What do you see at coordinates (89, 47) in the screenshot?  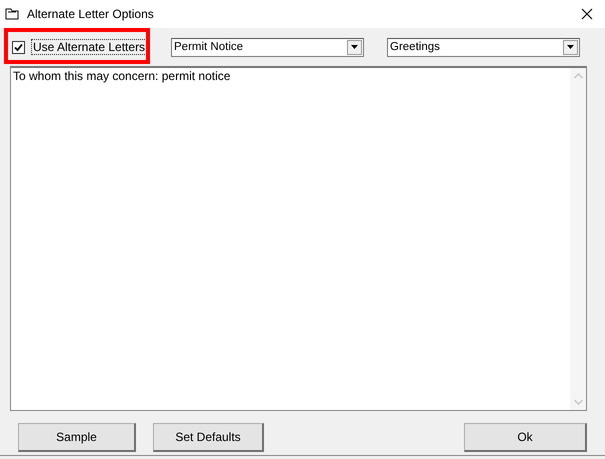 I see `checkbox-label: Use Alternate Letters` at bounding box center [89, 47].